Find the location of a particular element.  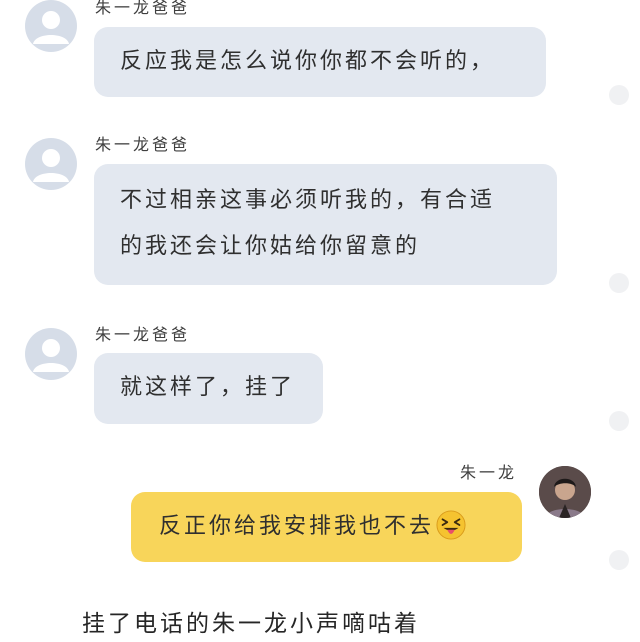

message-bubble: 不过相亲这事必须听我的，有合适 的我还会让你姑给你留意的 is located at coordinates (325, 224).